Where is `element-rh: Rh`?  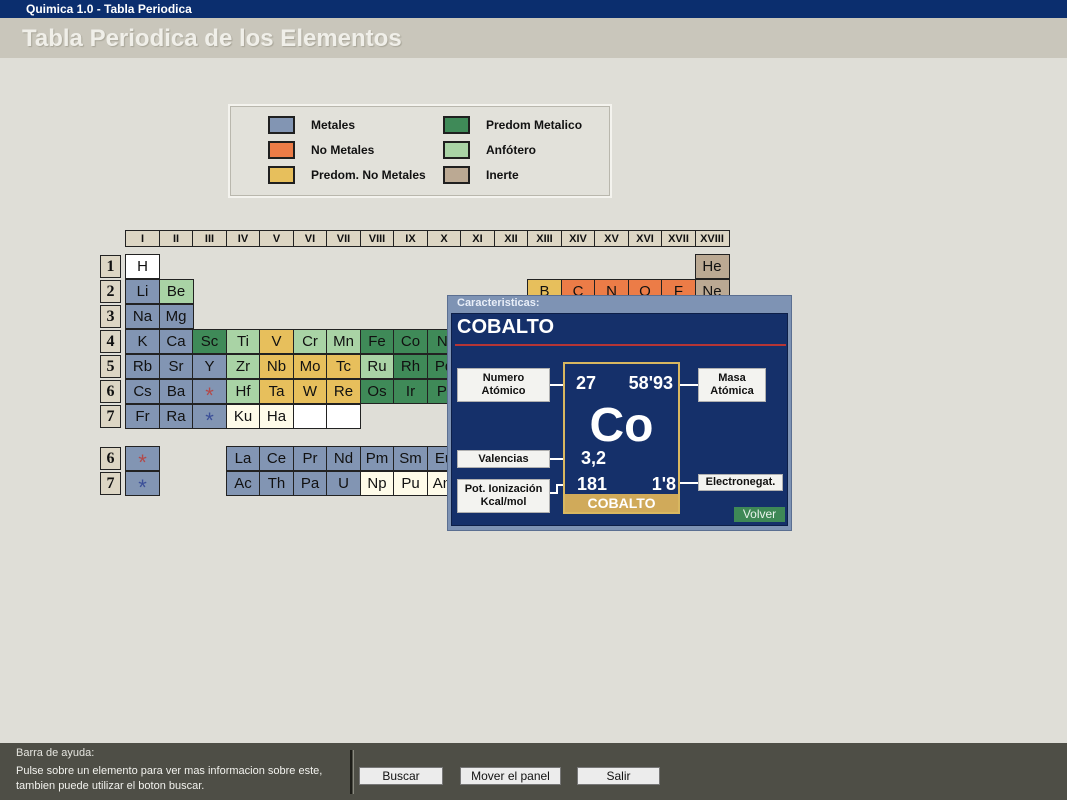
element-rh: Rh is located at coordinates (410, 366).